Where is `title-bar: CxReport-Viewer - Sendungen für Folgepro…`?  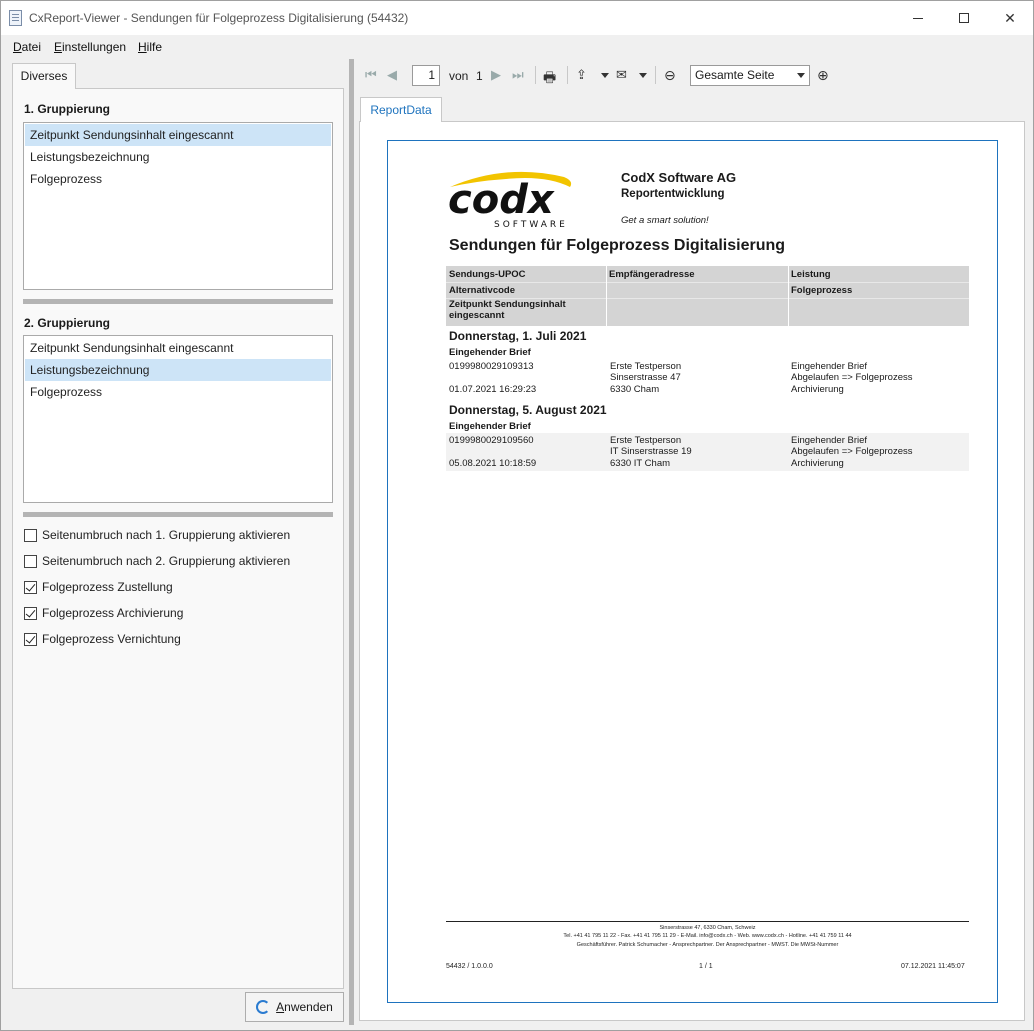 title-bar: CxReport-Viewer - Sendungen für Folgepro… is located at coordinates (517, 18).